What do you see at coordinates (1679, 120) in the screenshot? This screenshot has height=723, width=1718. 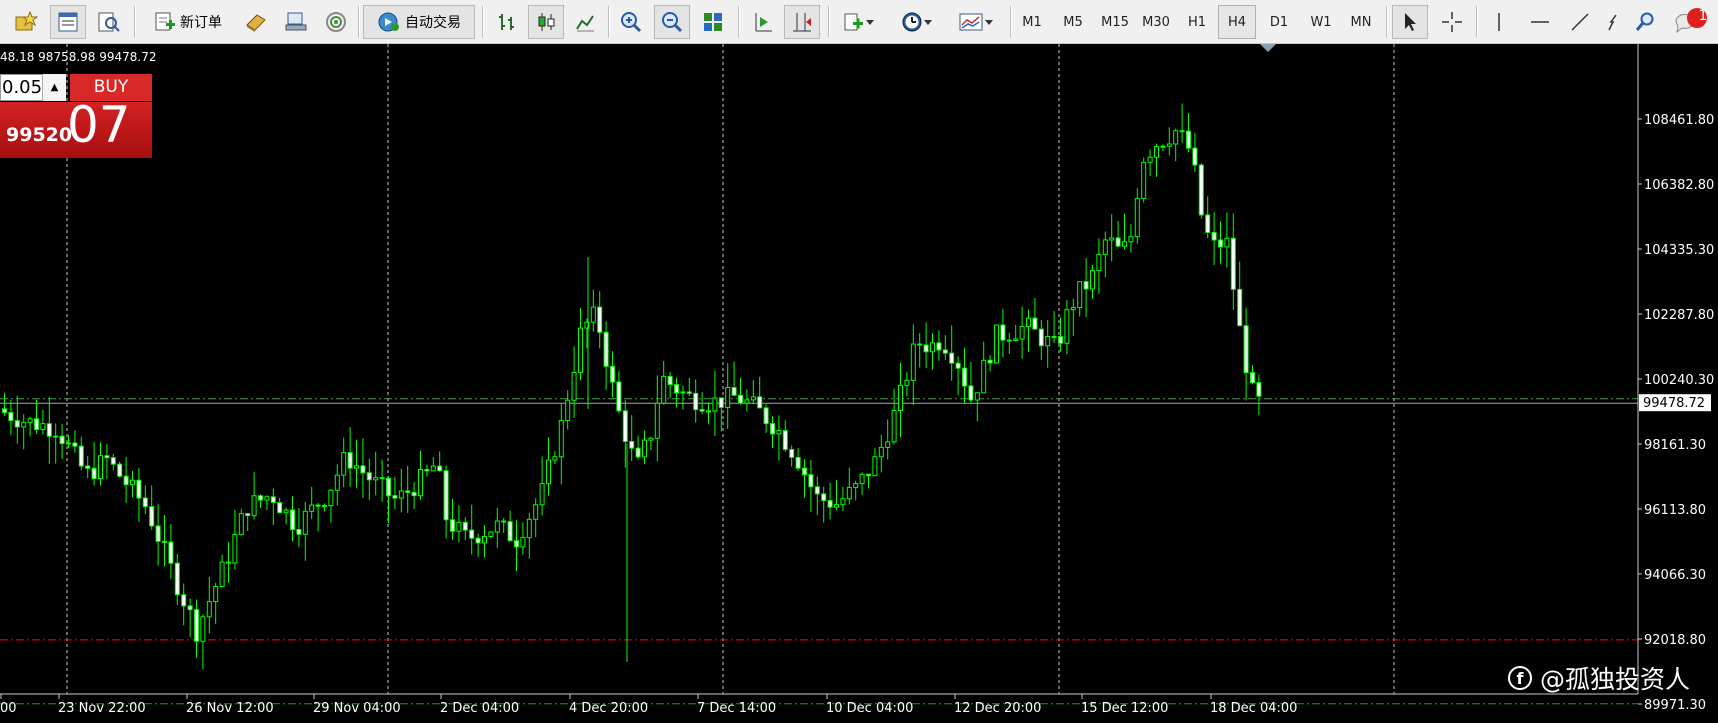 I see `price-label: 108461.80` at bounding box center [1679, 120].